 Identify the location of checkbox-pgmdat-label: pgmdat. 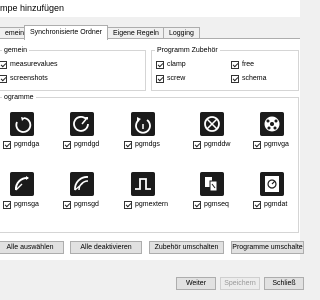
(276, 204).